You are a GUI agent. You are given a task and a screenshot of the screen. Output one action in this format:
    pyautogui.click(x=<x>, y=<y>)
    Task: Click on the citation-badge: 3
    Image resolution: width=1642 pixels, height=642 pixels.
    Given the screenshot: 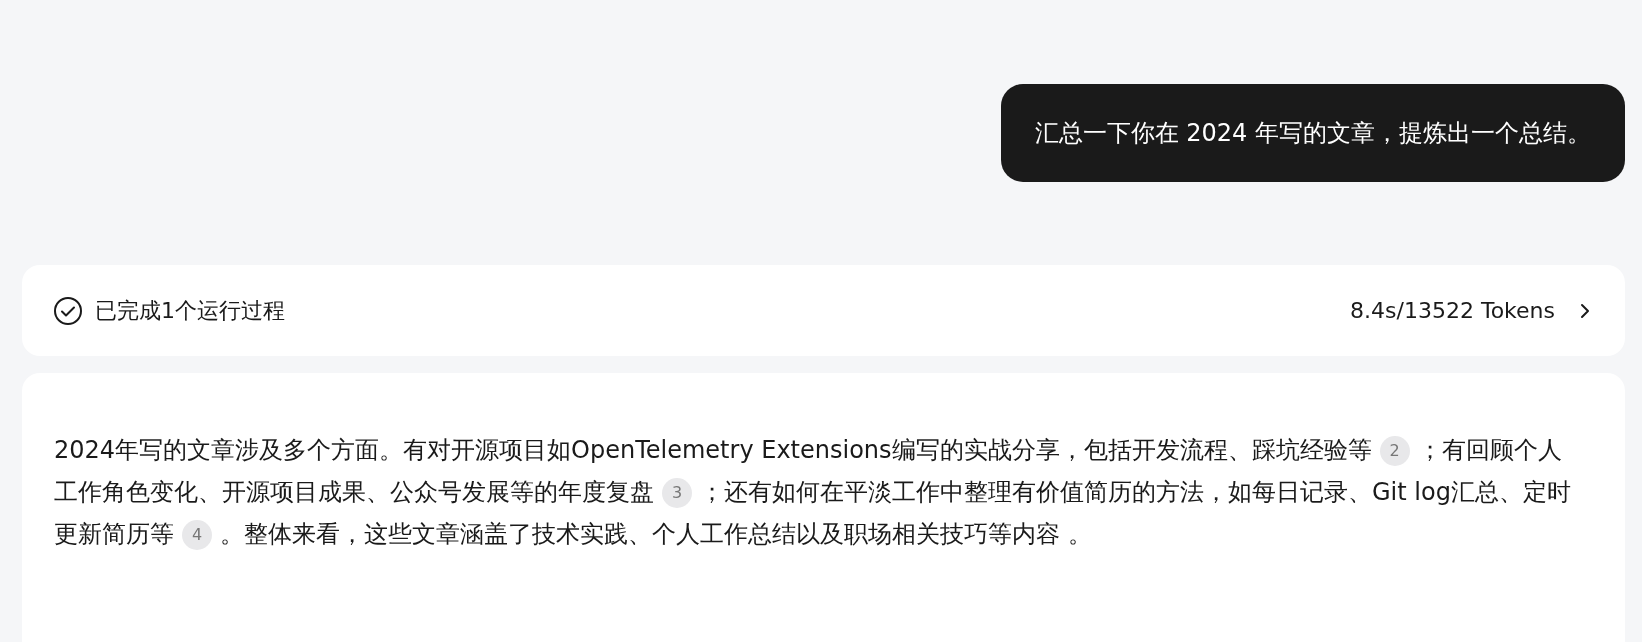 What is the action you would take?
    pyautogui.click(x=677, y=493)
    